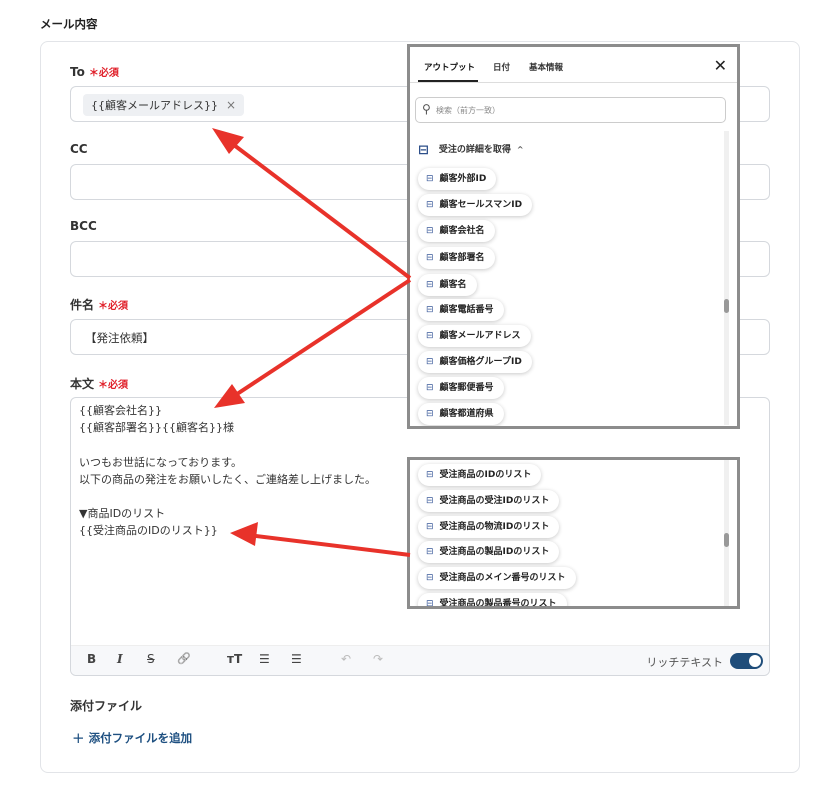 The height and width of the screenshot is (793, 834). Describe the element at coordinates (378, 659) in the screenshot. I see `redo-icon: ↷` at that location.